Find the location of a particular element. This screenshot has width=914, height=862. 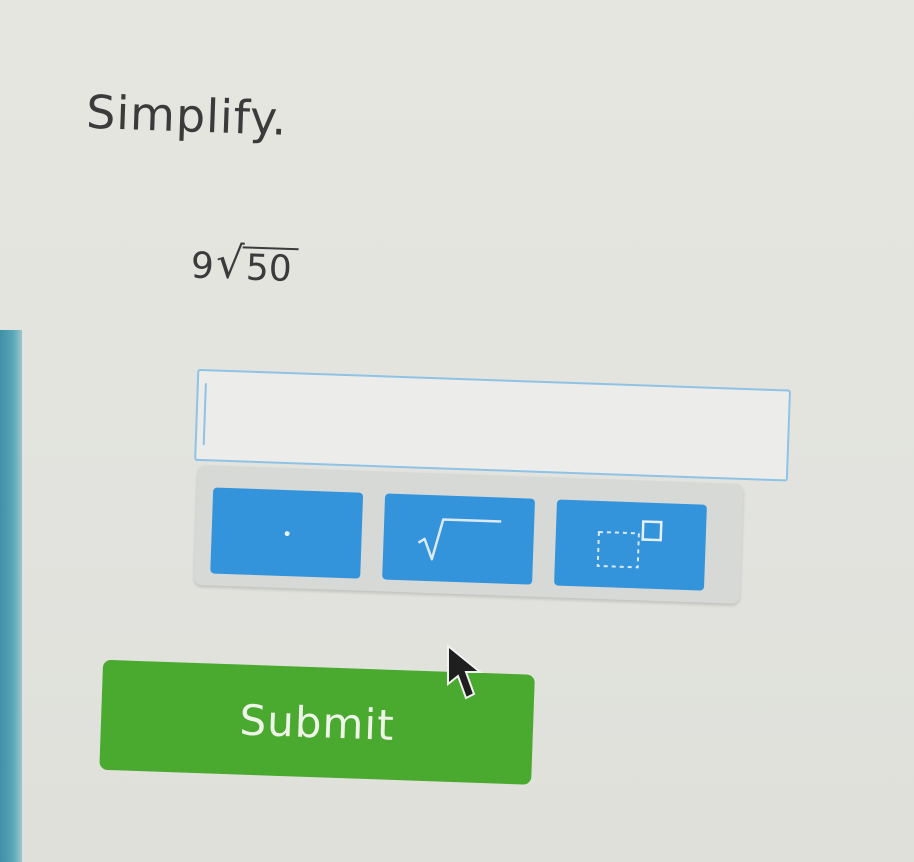

exponent-icon is located at coordinates (629, 544).